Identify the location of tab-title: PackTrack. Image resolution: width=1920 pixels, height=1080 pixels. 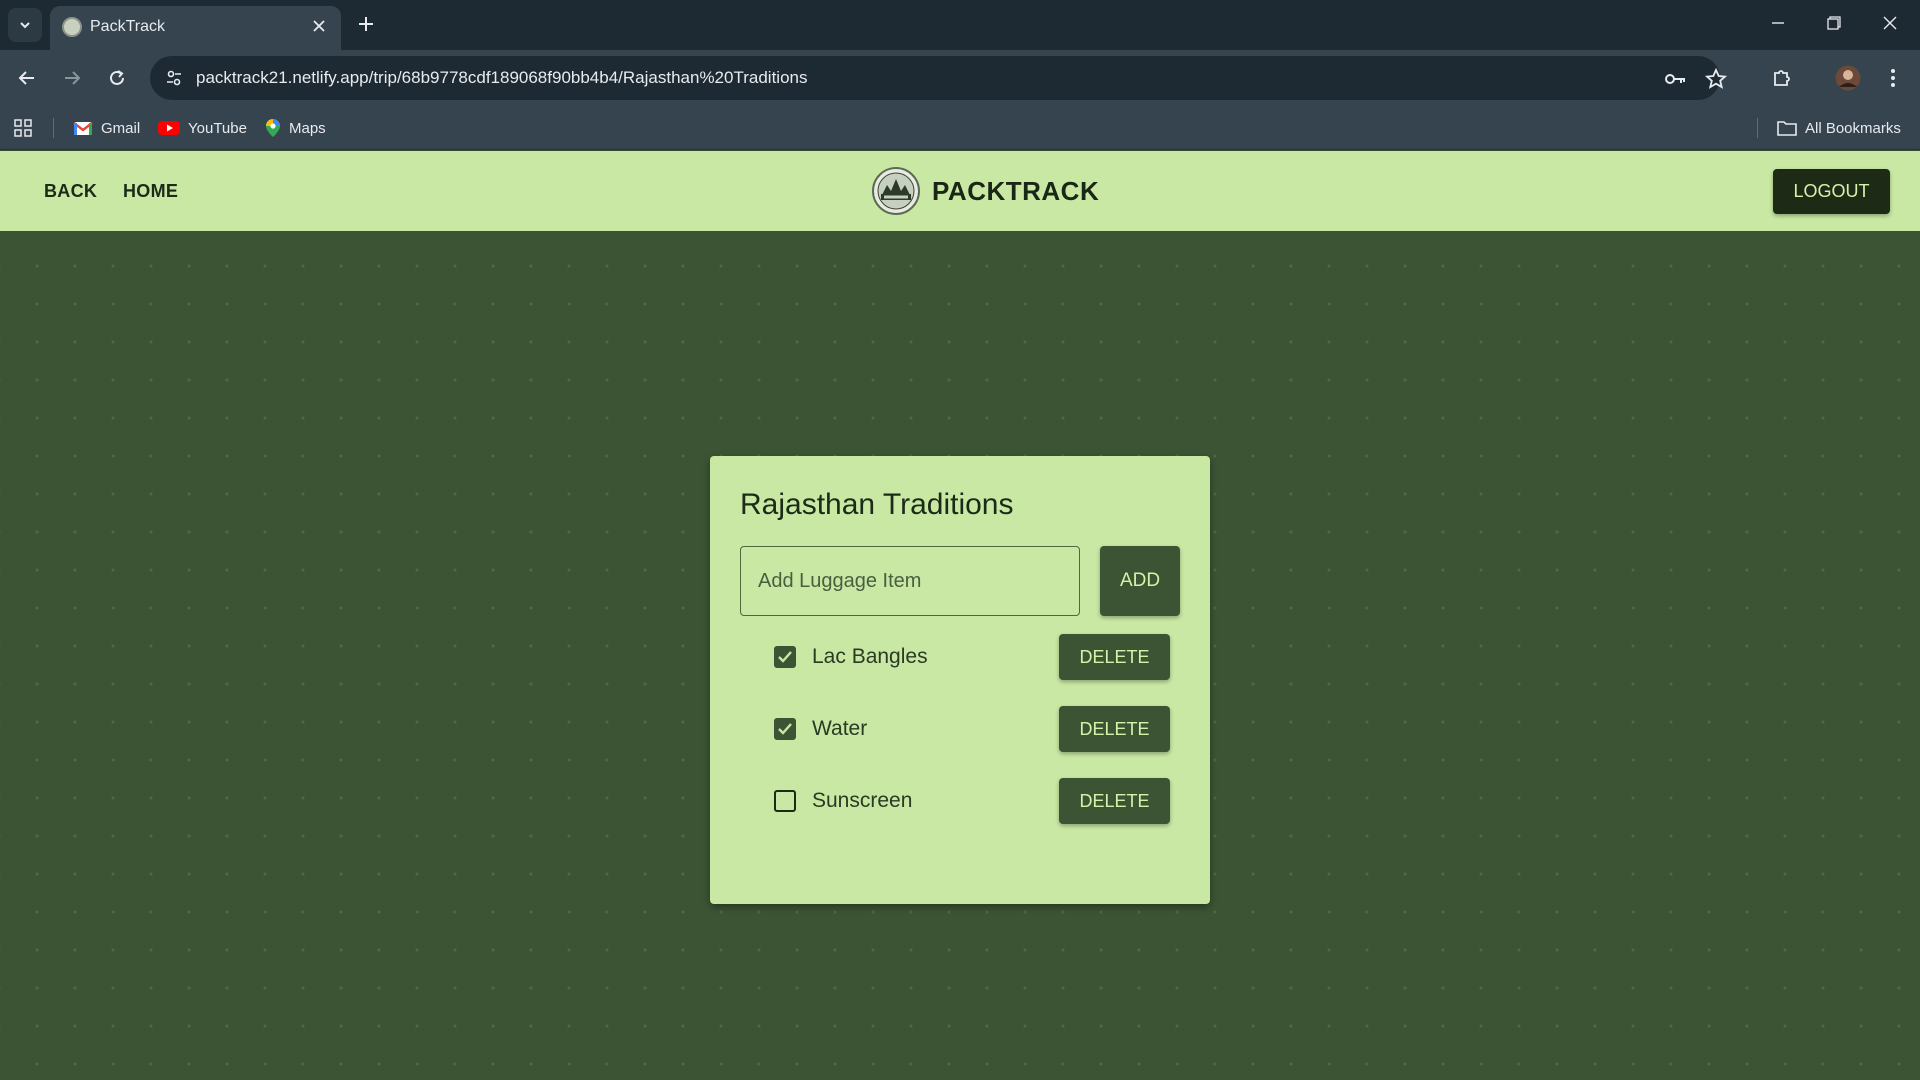
(127, 26).